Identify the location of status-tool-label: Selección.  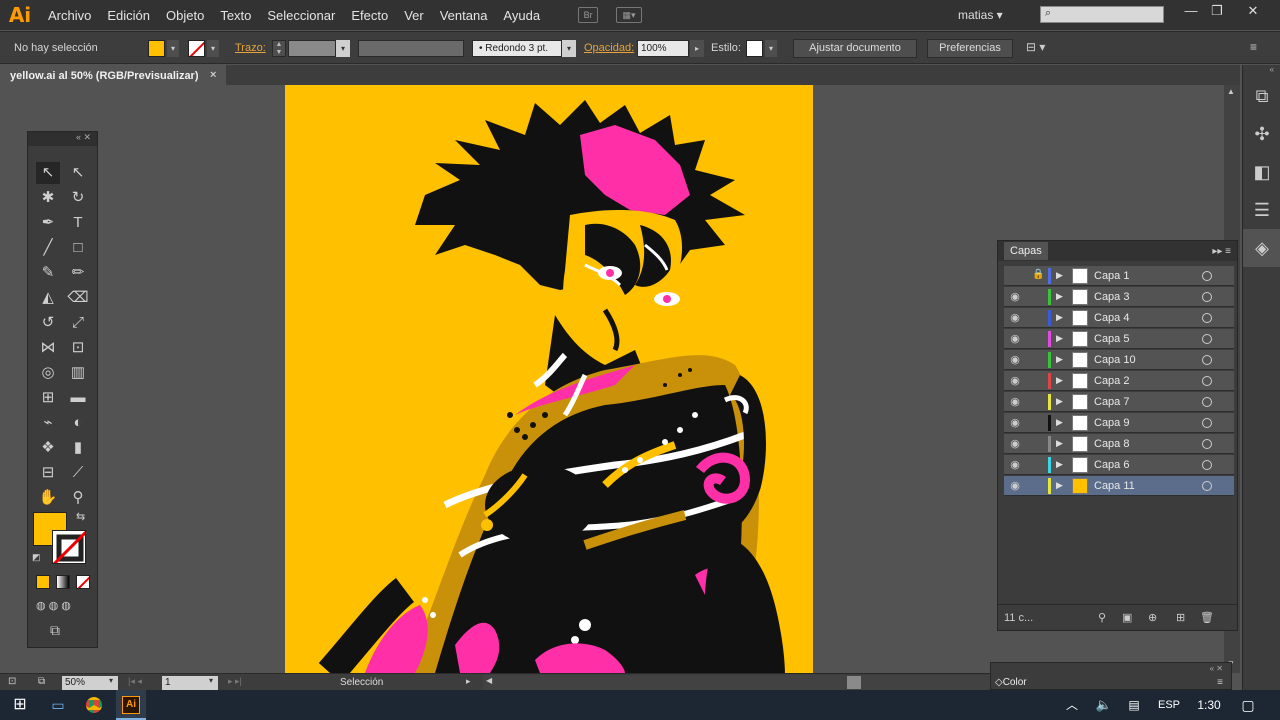
(361, 682).